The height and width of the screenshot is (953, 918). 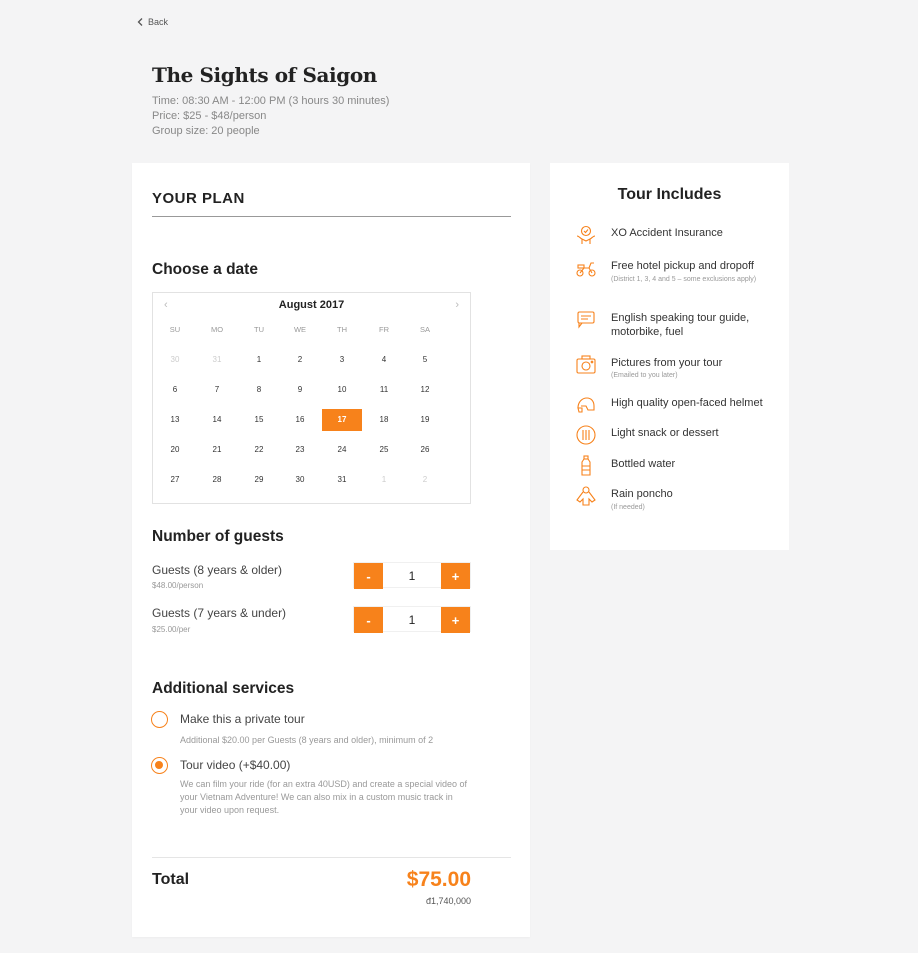 I want to click on total-vnd: đ1,740,000, so click(x=448, y=901).